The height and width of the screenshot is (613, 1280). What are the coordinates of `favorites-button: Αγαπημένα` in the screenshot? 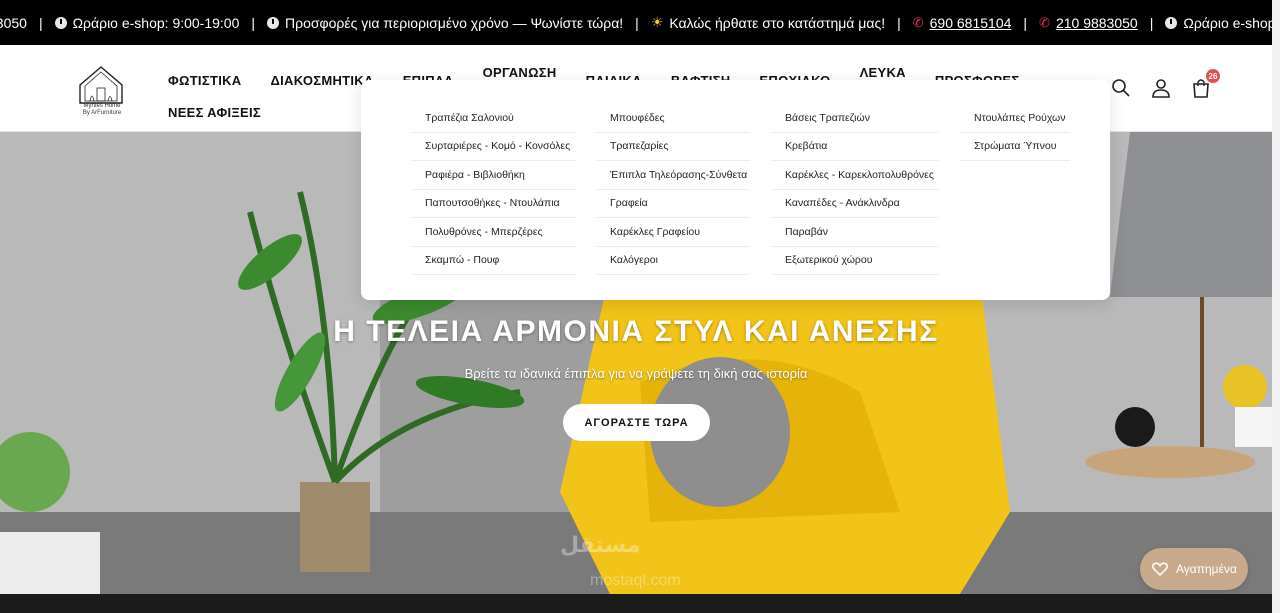 It's located at (1194, 569).